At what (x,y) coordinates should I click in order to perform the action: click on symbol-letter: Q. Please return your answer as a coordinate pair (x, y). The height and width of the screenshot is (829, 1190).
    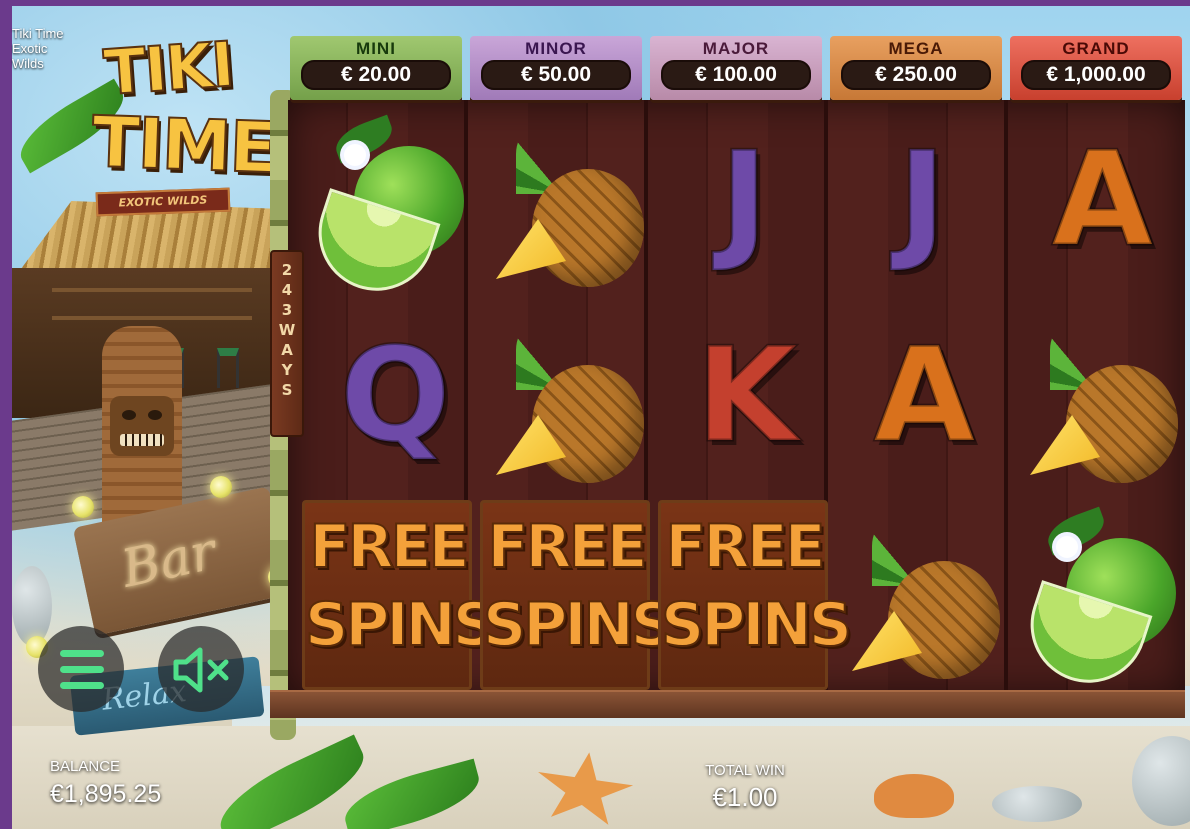
    Looking at the image, I should click on (396, 395).